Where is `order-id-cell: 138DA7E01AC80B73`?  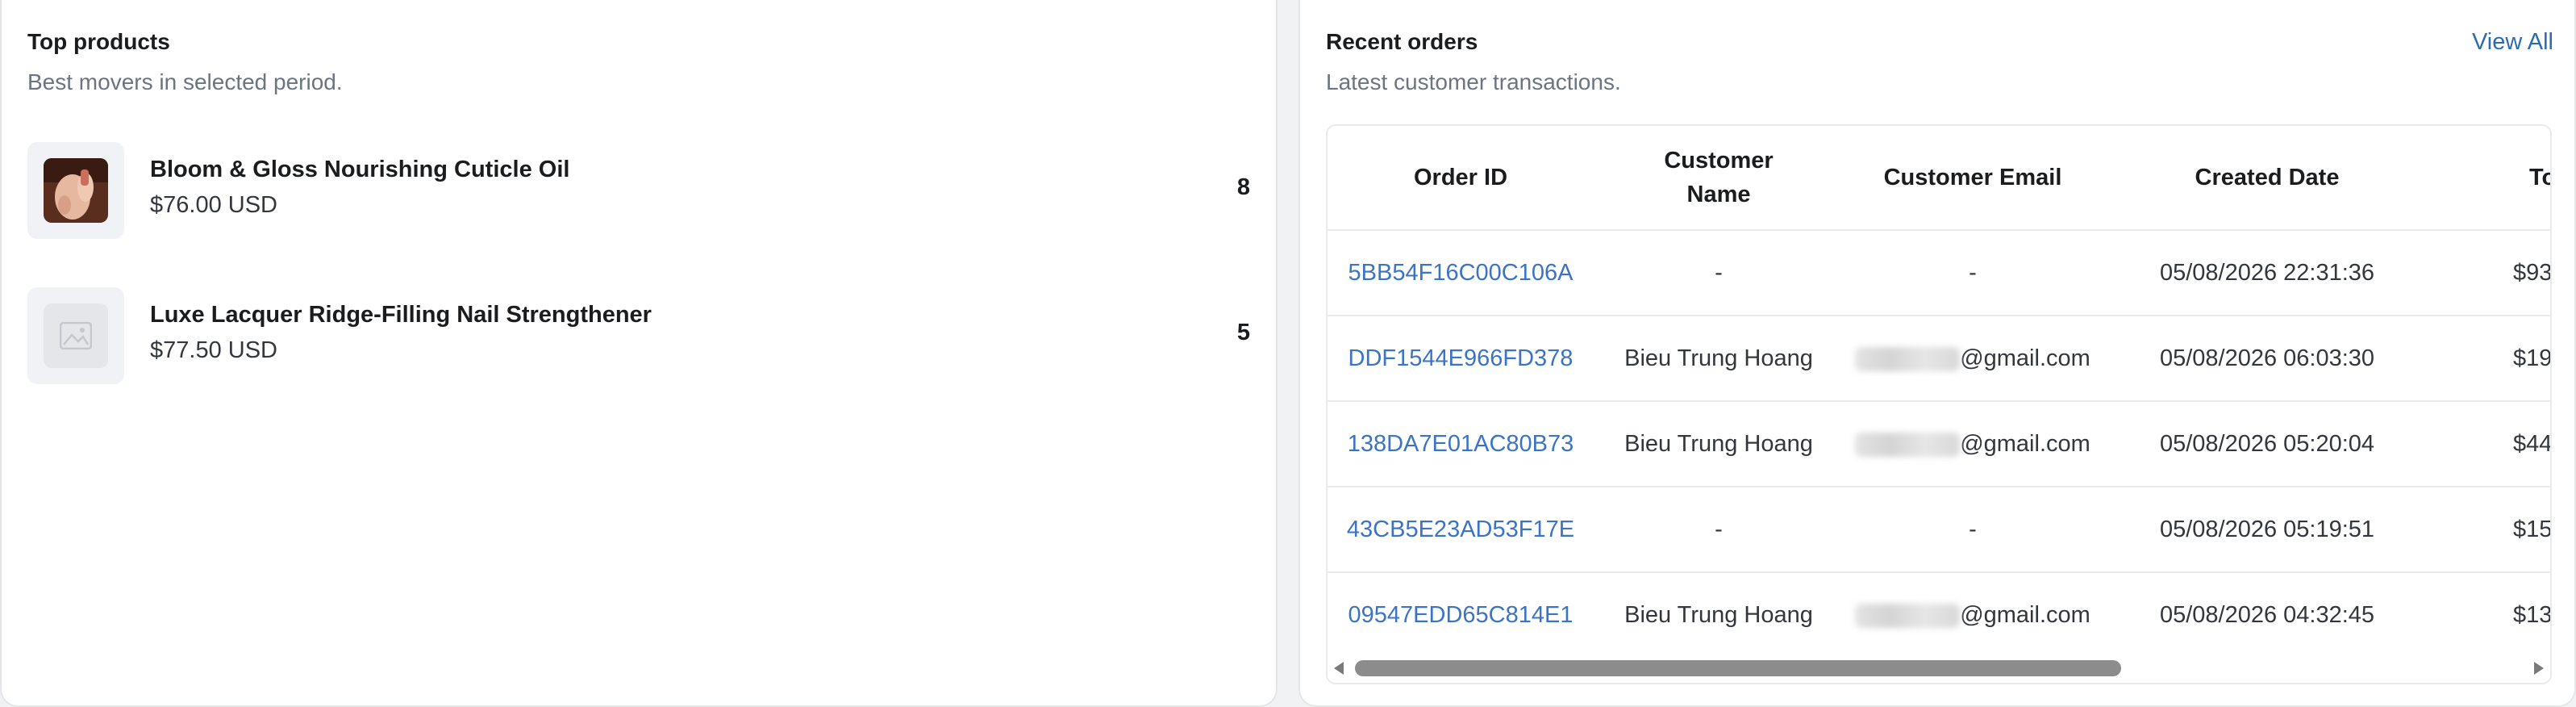
order-id-cell: 138DA7E01AC80B73 is located at coordinates (1461, 444).